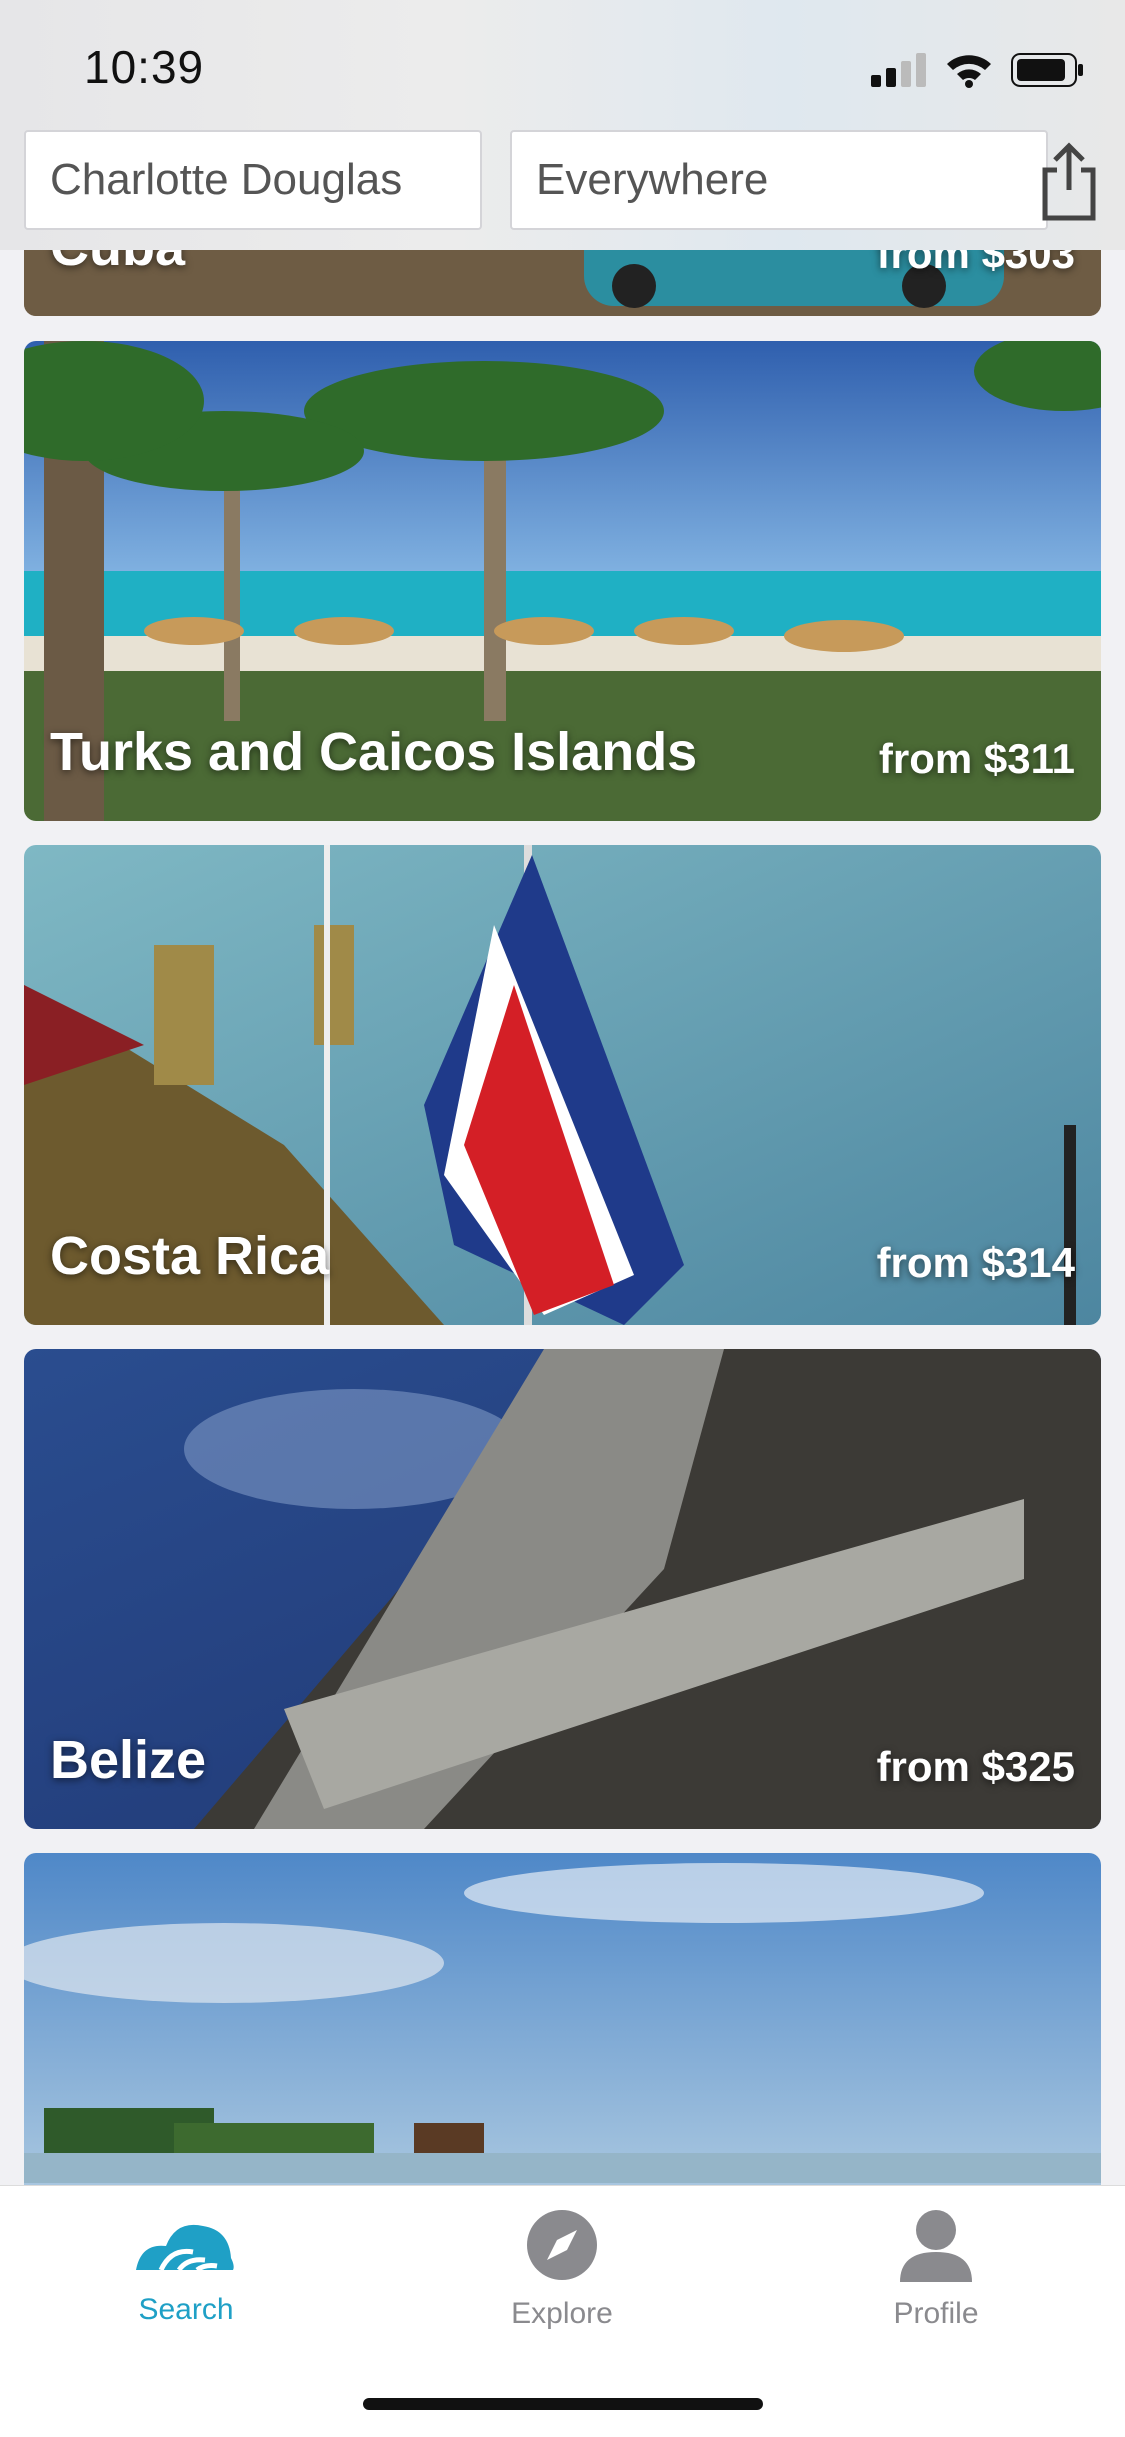 This screenshot has height=2437, width=1125. What do you see at coordinates (190, 1256) in the screenshot?
I see `destination-name: Costa Rica` at bounding box center [190, 1256].